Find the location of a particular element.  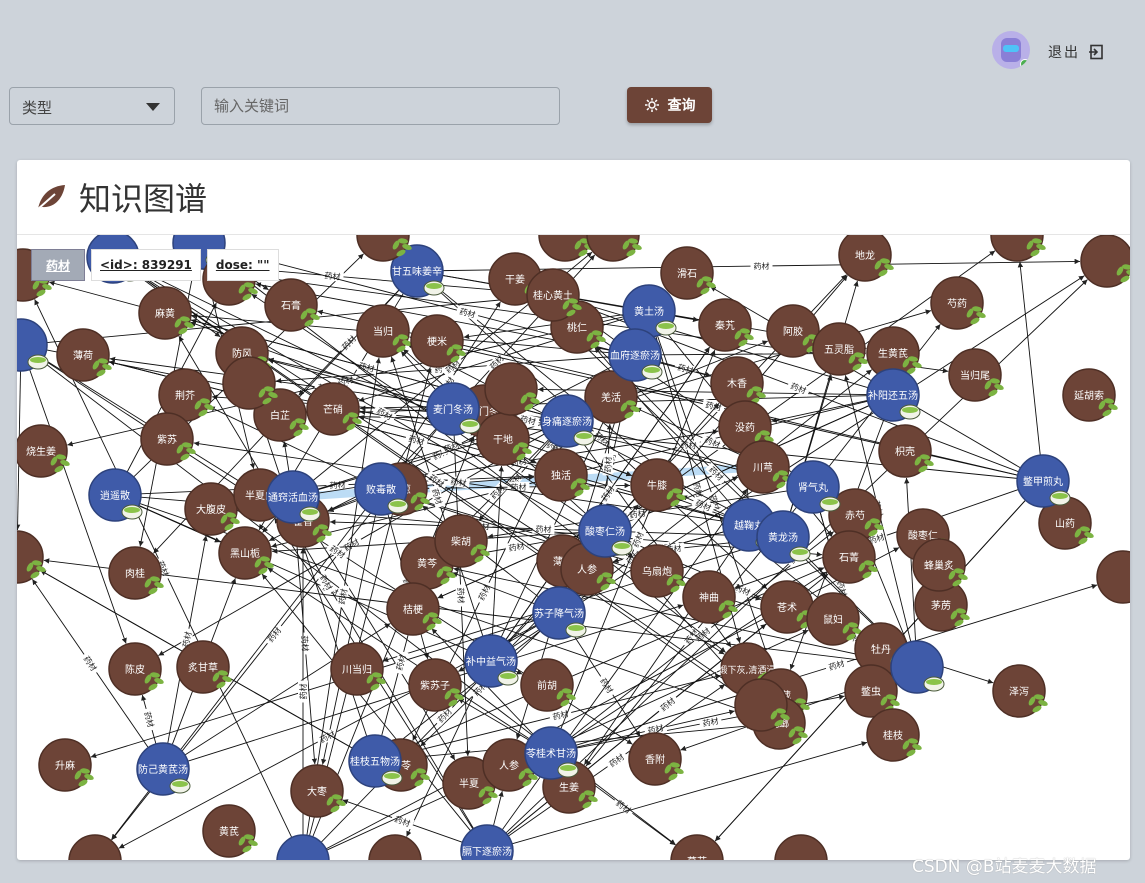

herb-node: 大腹皮 is located at coordinates (212, 509).